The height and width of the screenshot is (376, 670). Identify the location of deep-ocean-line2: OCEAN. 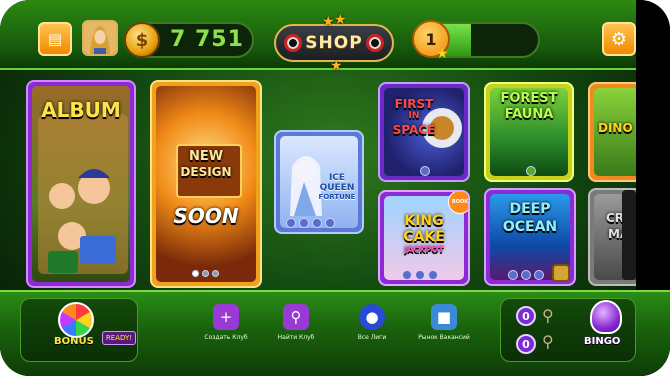
(530, 227).